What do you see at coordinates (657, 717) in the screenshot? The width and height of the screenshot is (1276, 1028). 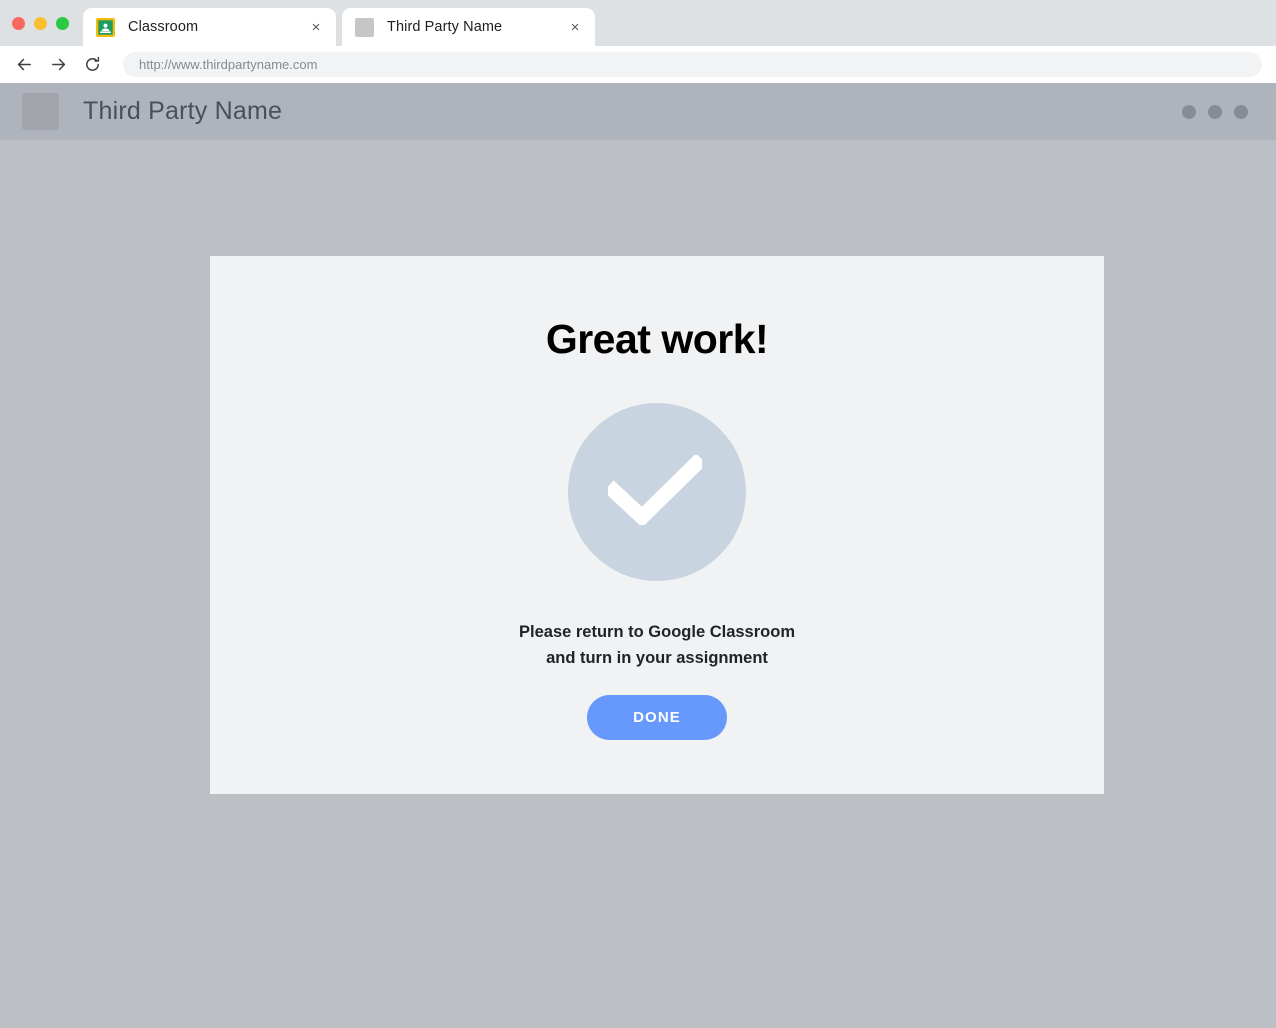 I see `done-button: DONE` at bounding box center [657, 717].